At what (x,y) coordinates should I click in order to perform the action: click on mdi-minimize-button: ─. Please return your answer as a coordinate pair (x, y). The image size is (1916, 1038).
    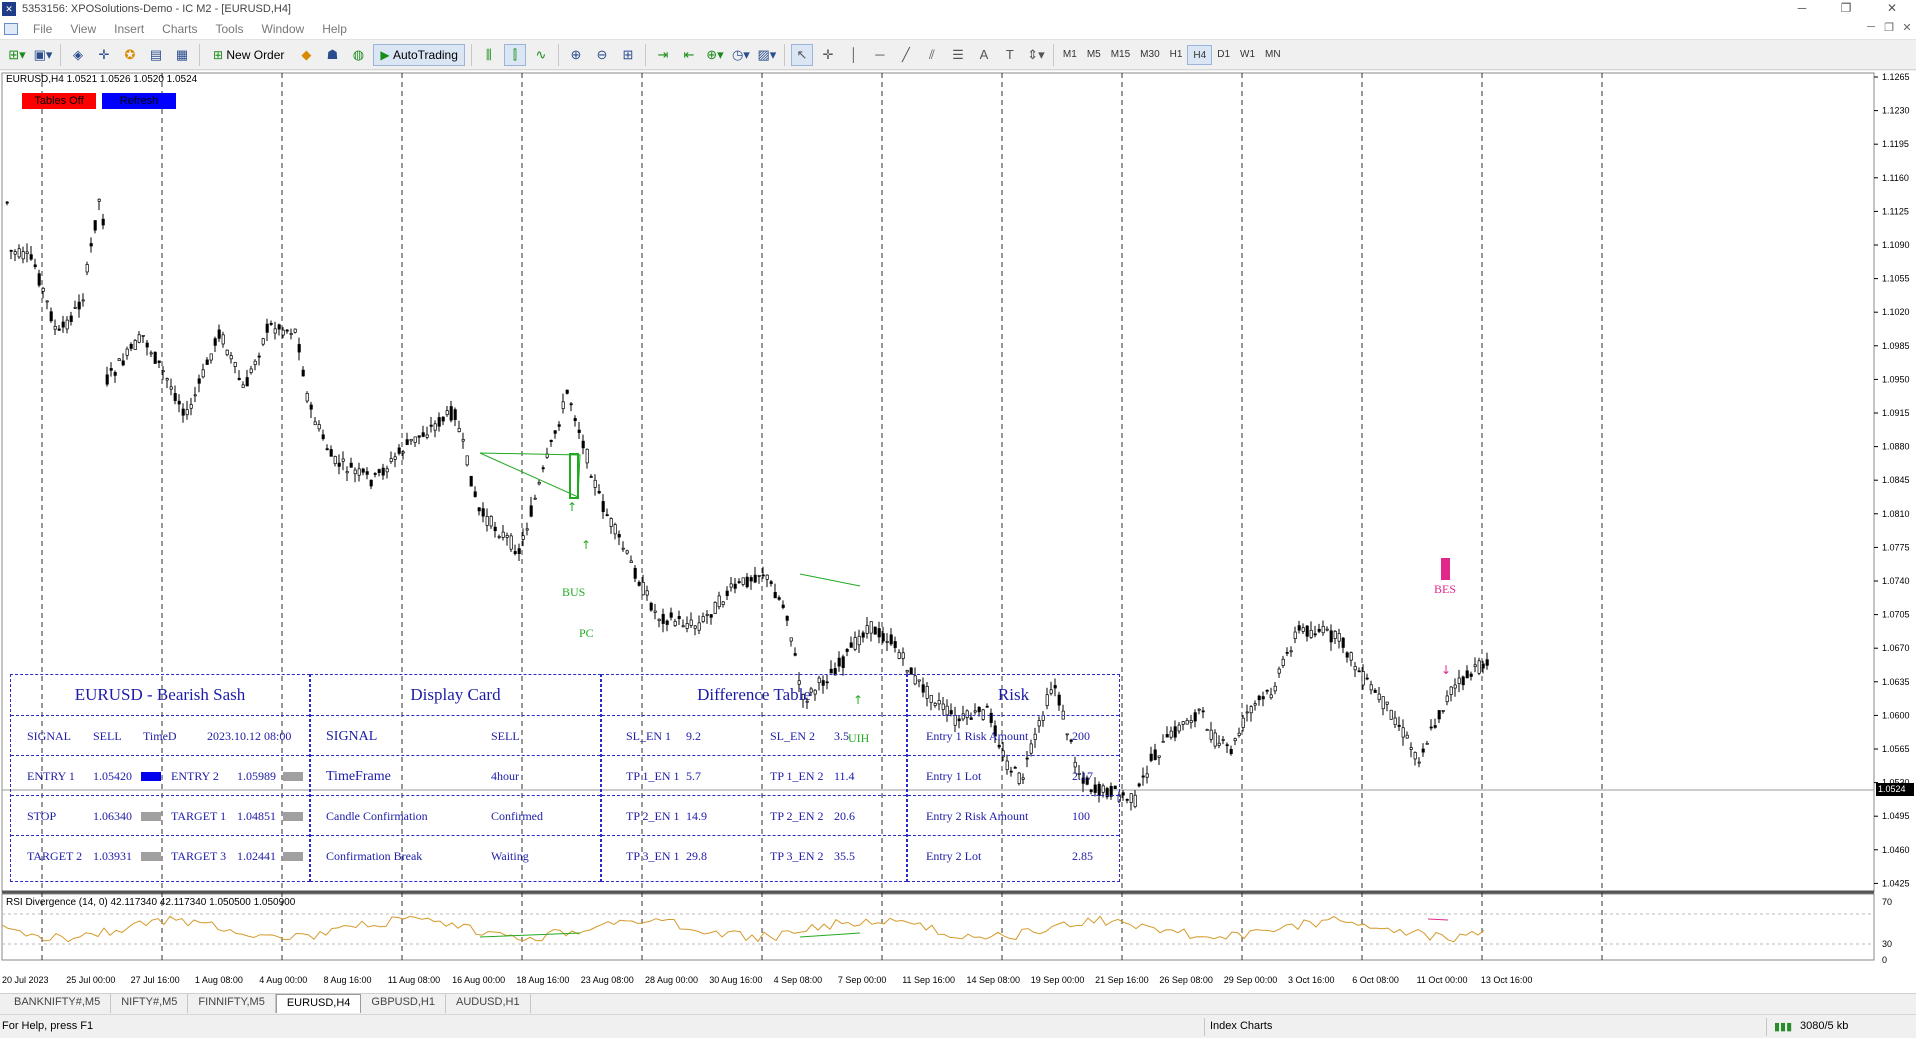
    Looking at the image, I should click on (1871, 27).